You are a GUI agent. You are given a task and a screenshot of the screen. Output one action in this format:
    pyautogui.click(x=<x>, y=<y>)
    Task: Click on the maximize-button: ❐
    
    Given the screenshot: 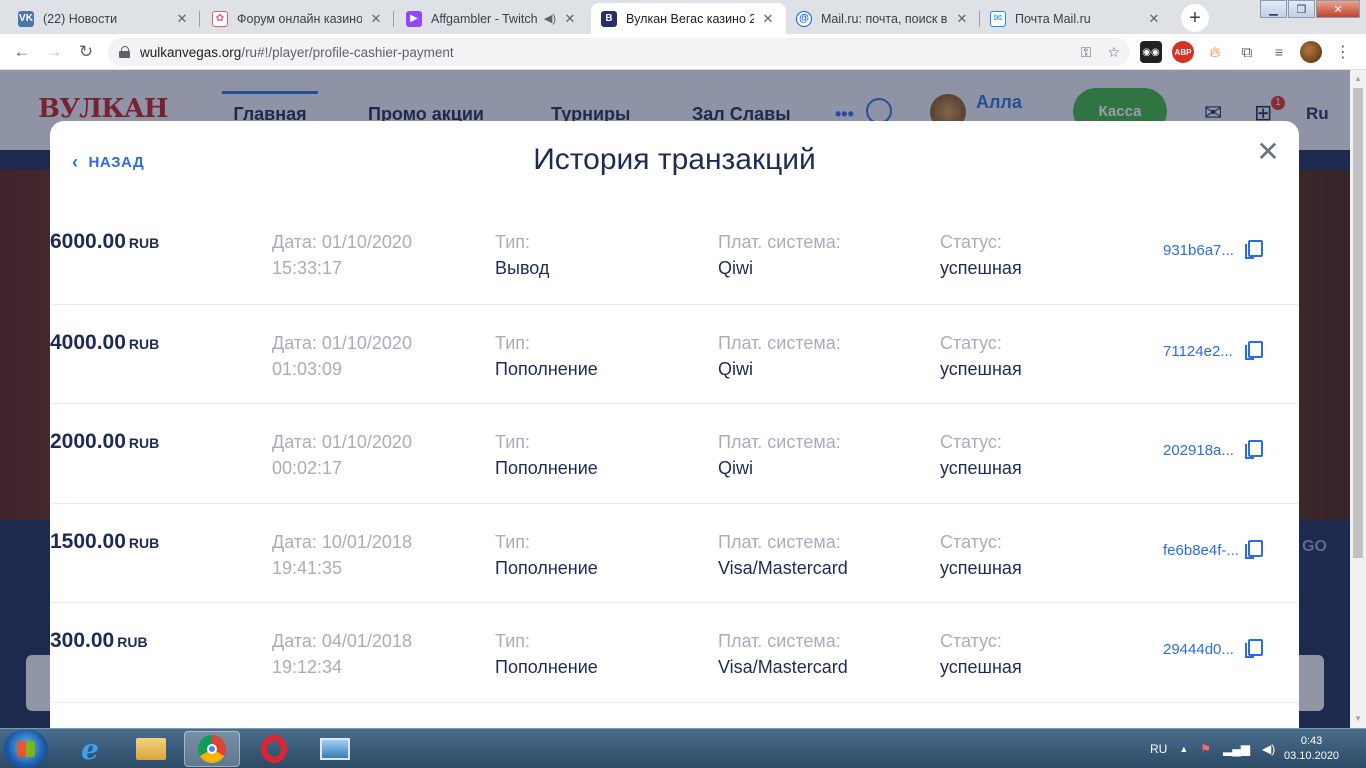 What is the action you would take?
    pyautogui.click(x=1301, y=9)
    